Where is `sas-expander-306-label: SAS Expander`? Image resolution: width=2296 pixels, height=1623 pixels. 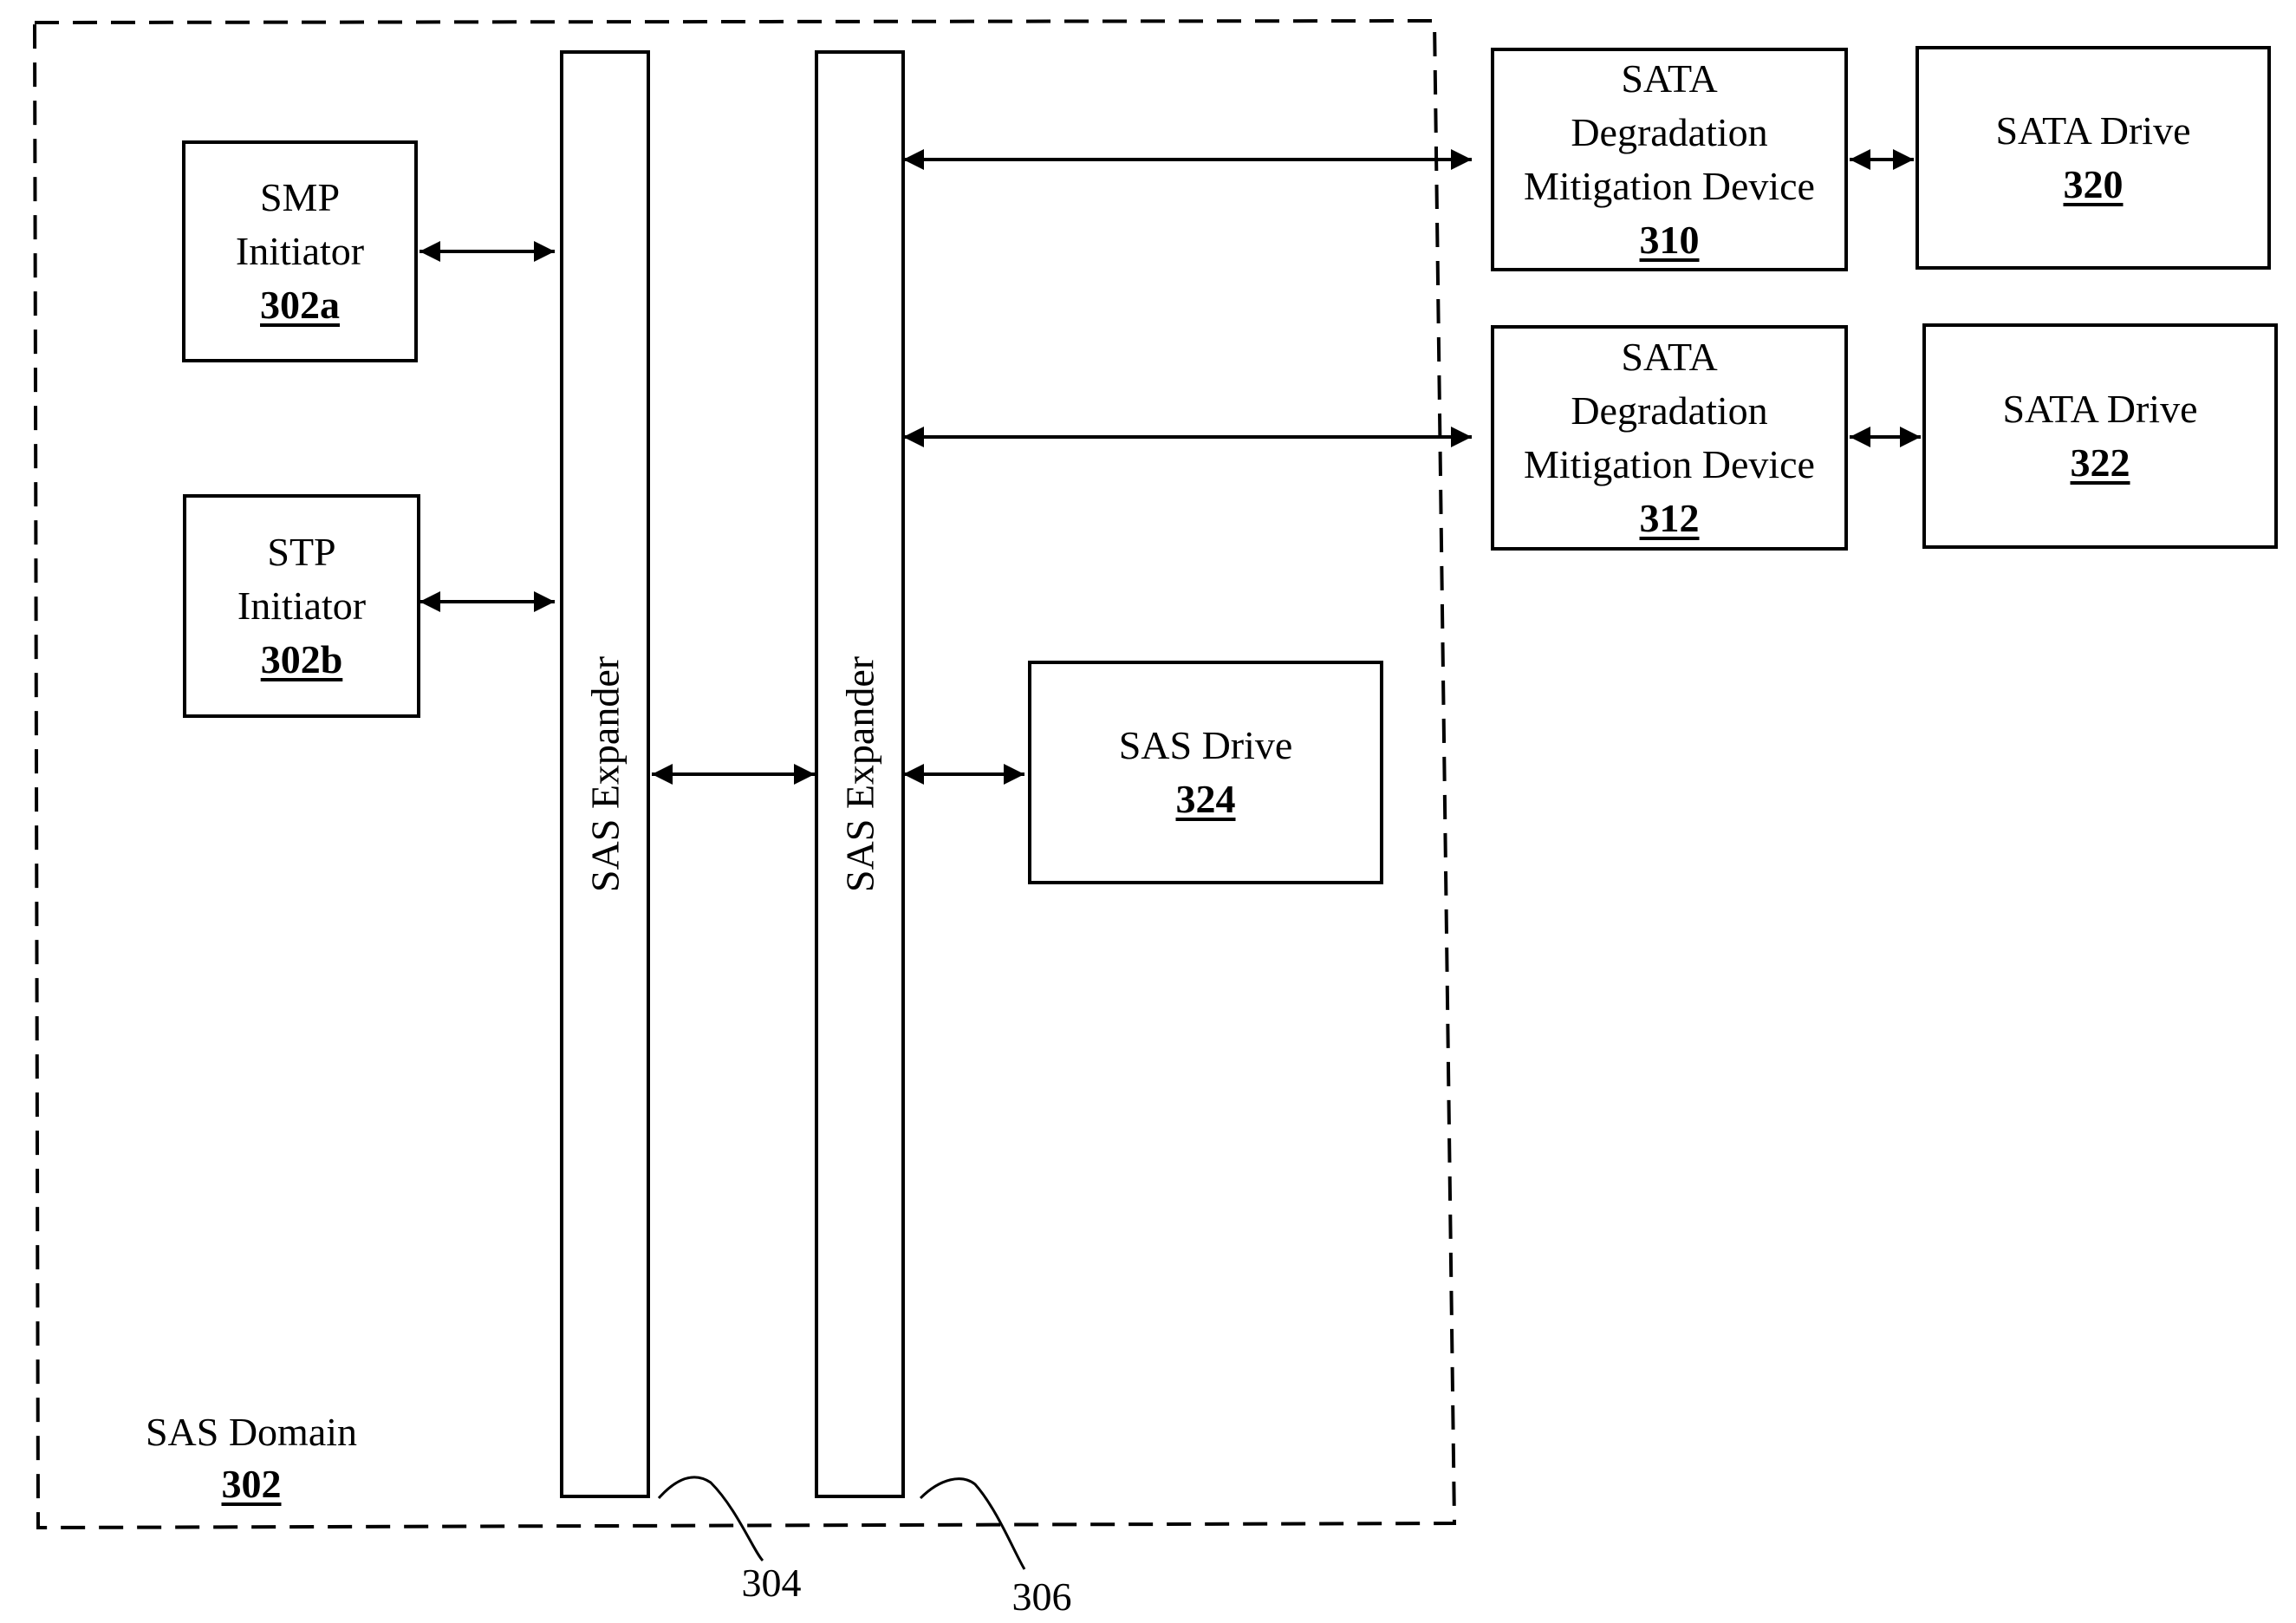 sas-expander-306-label: SAS Expander is located at coordinates (859, 774).